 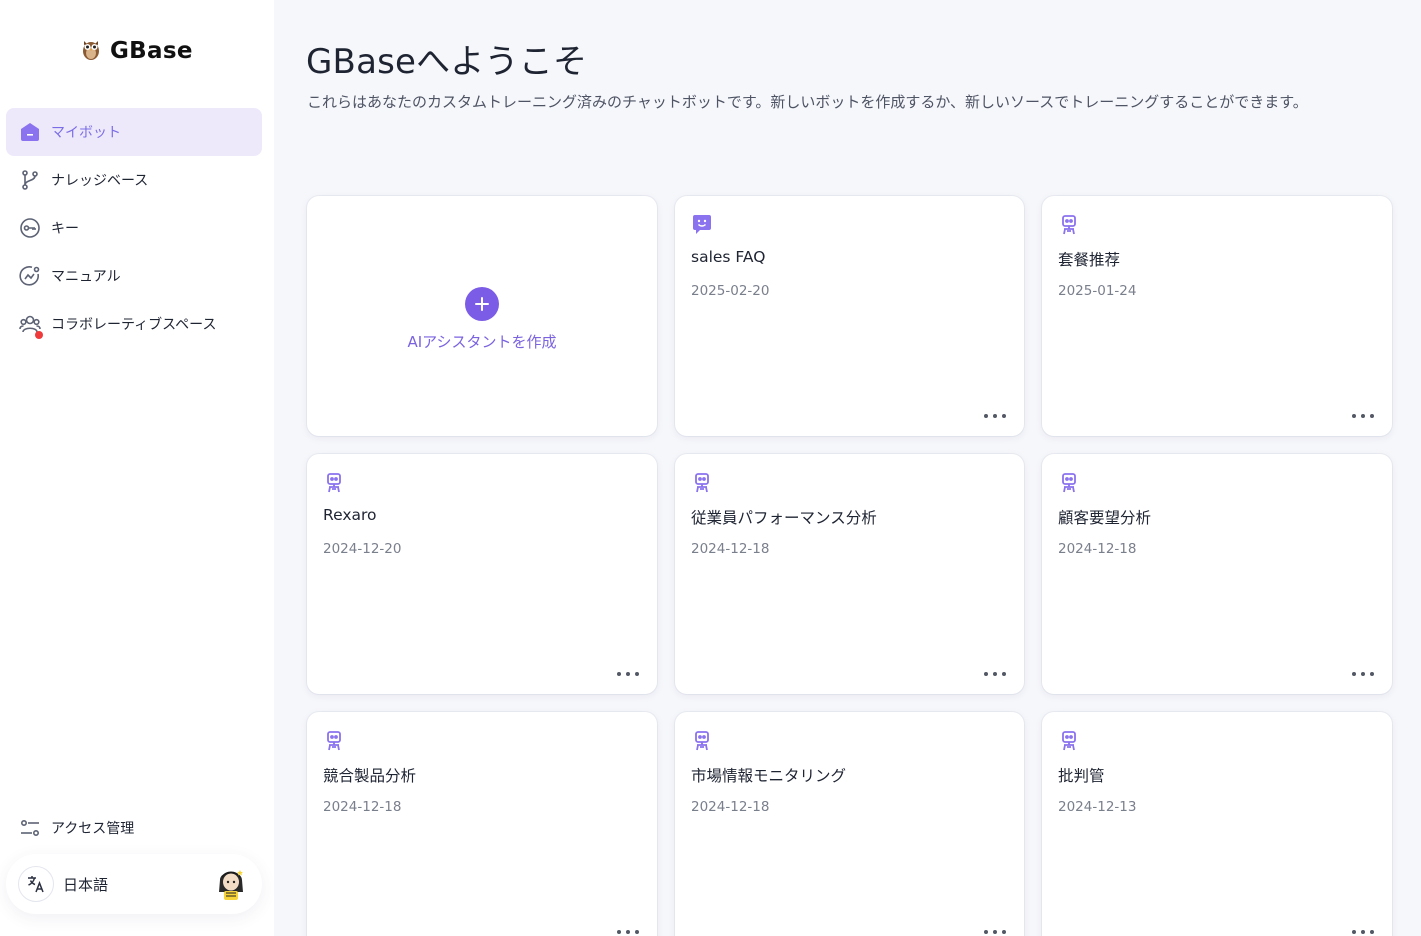 I want to click on nav-item-keys: キー, so click(x=134, y=228).